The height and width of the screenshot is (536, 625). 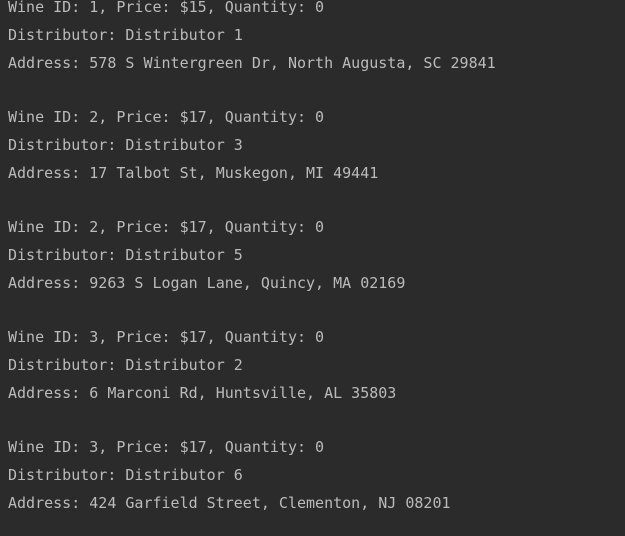 I want to click on distributor-line: Distributor: Distributor 1, so click(x=125, y=35).